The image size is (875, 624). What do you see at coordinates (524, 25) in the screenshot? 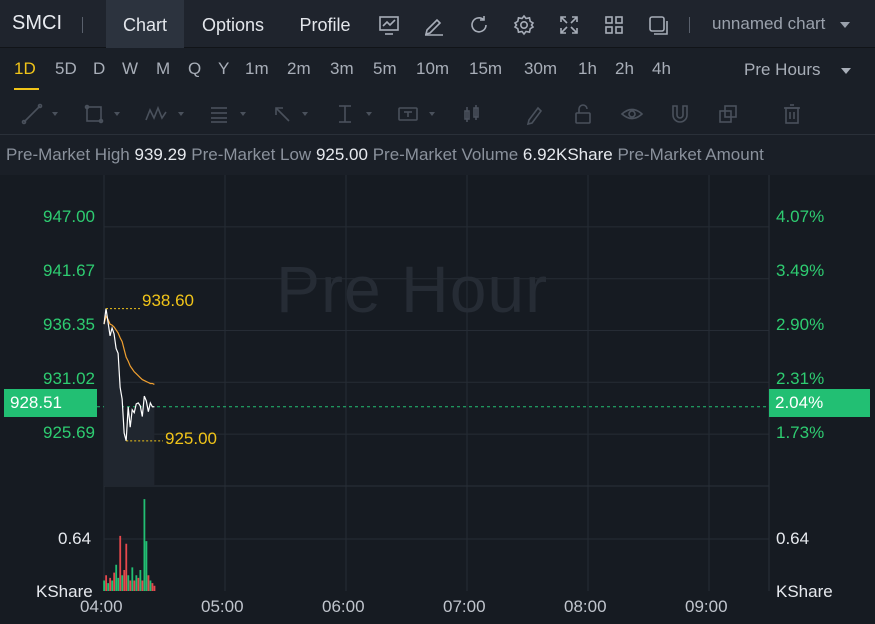
I see `settings-icon` at bounding box center [524, 25].